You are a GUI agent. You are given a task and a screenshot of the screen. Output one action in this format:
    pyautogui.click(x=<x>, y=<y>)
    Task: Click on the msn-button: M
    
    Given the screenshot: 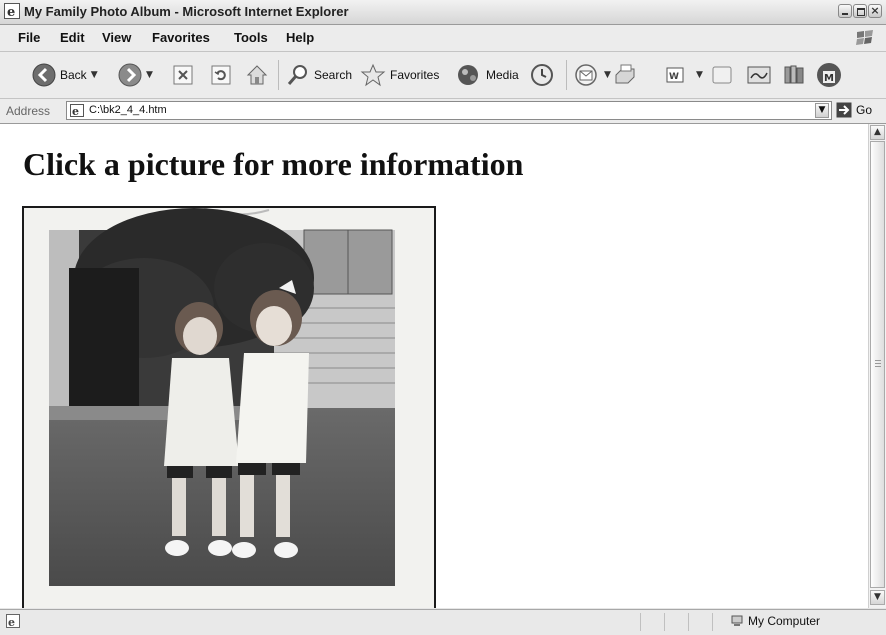 What is the action you would take?
    pyautogui.click(x=829, y=75)
    